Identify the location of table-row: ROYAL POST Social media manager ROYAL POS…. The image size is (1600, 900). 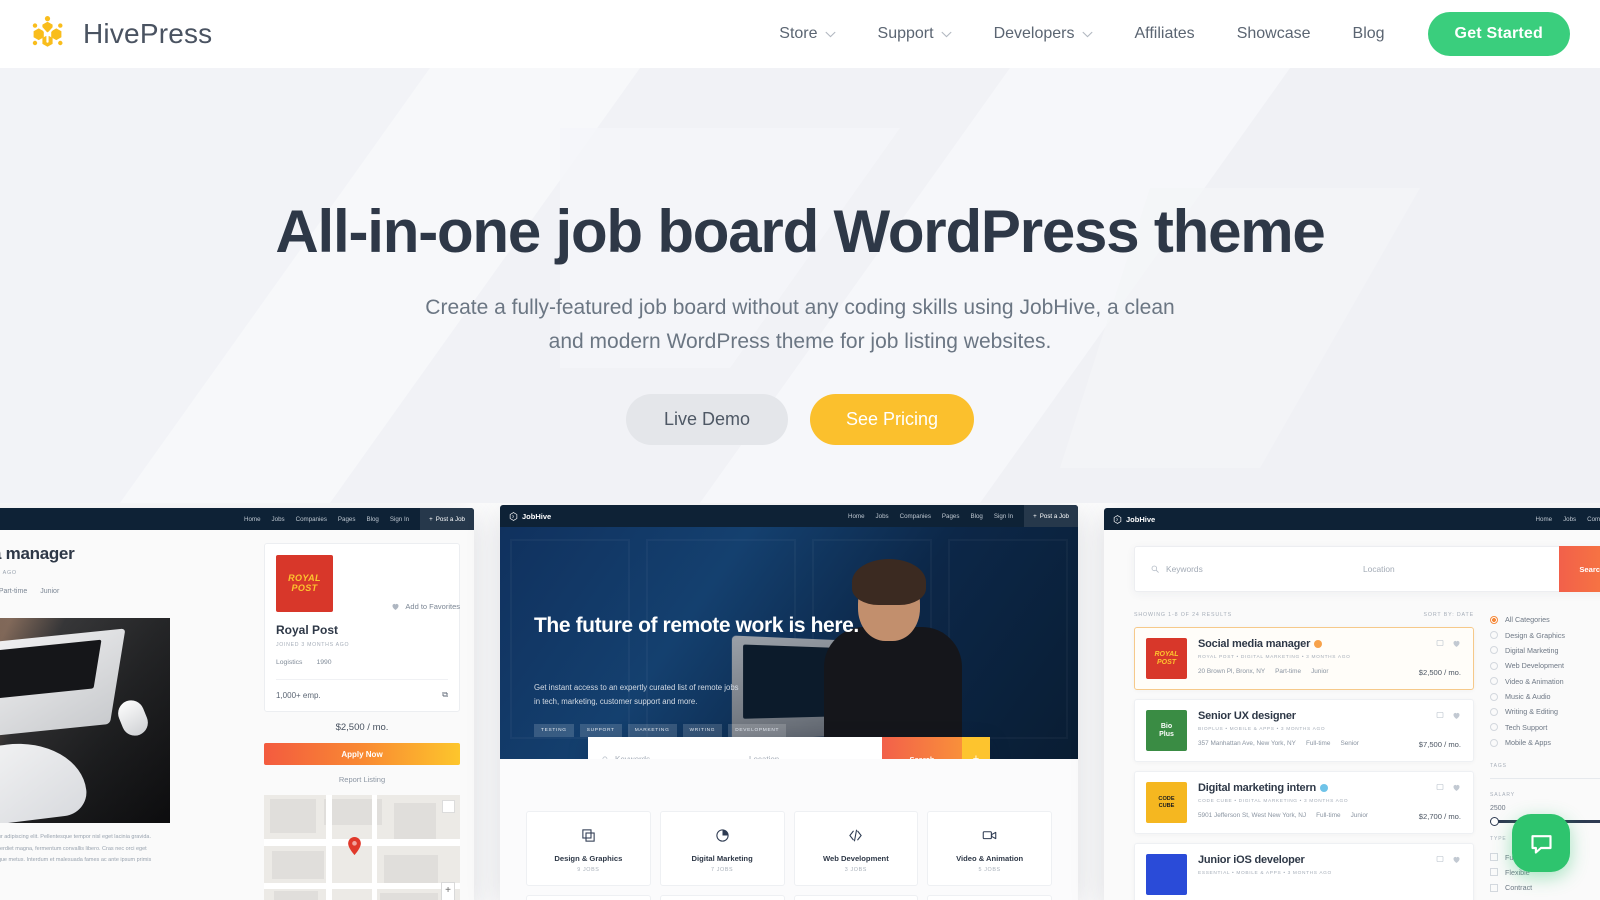
(1304, 658).